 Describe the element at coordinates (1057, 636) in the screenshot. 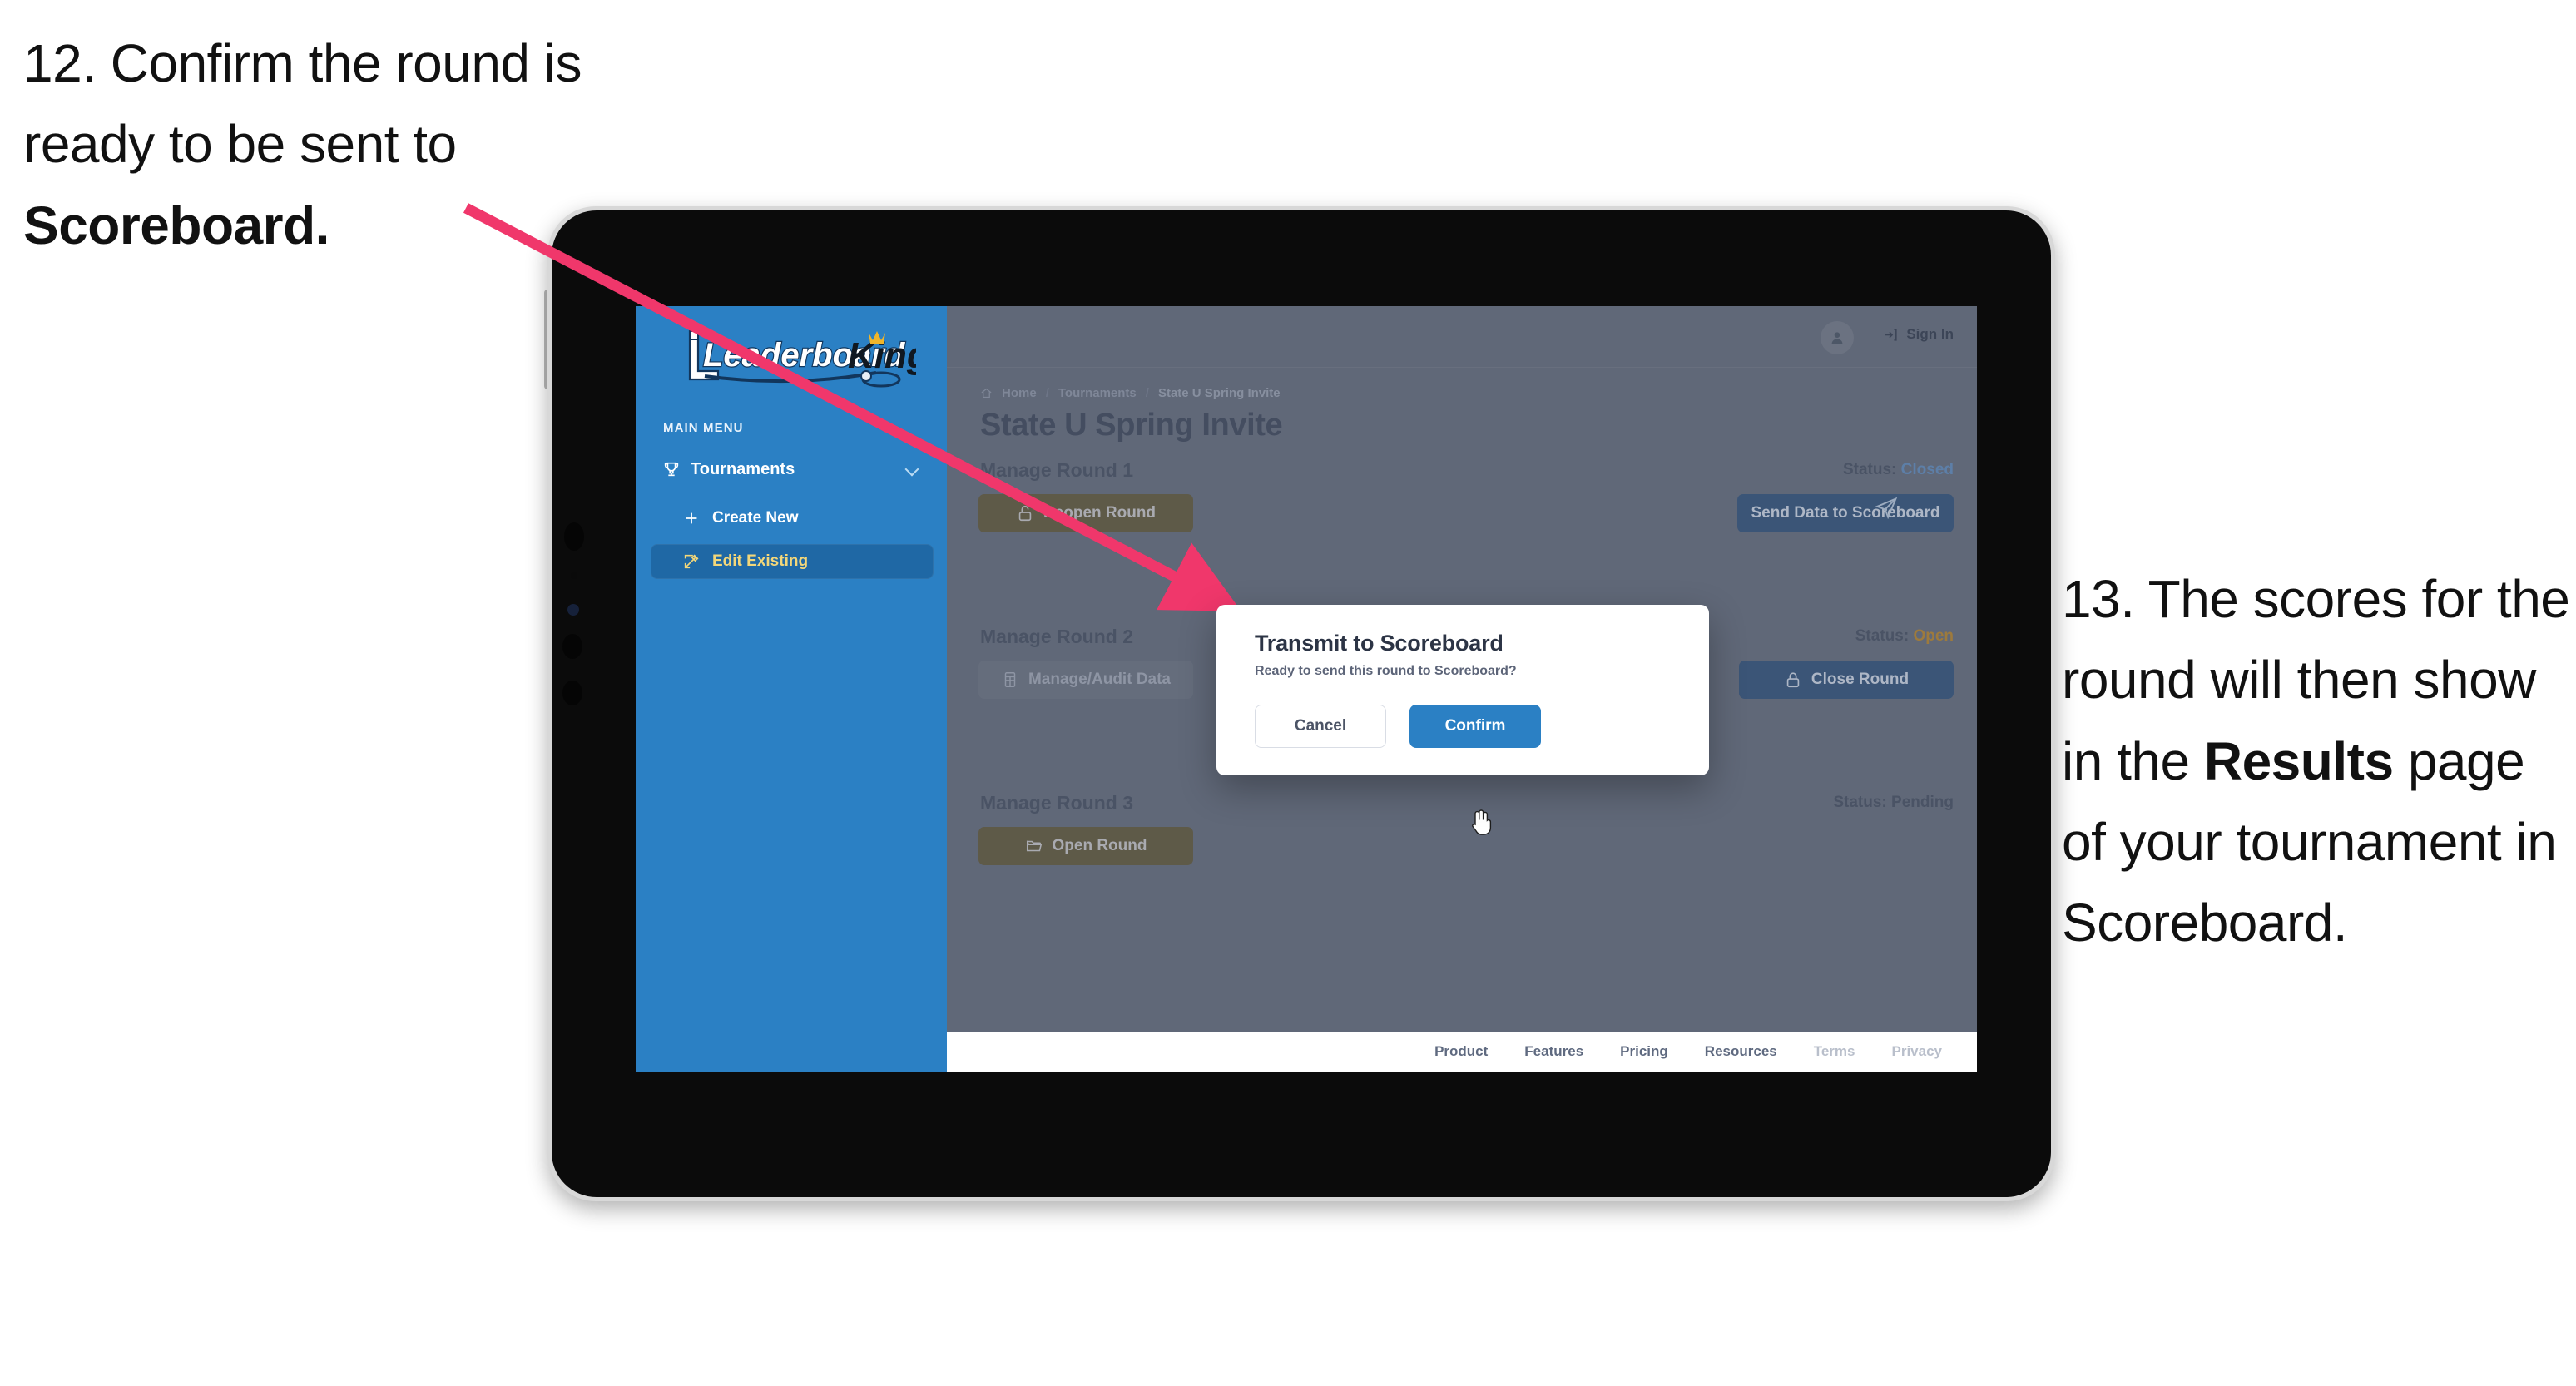

I see `round-label: Manage Round 2` at that location.